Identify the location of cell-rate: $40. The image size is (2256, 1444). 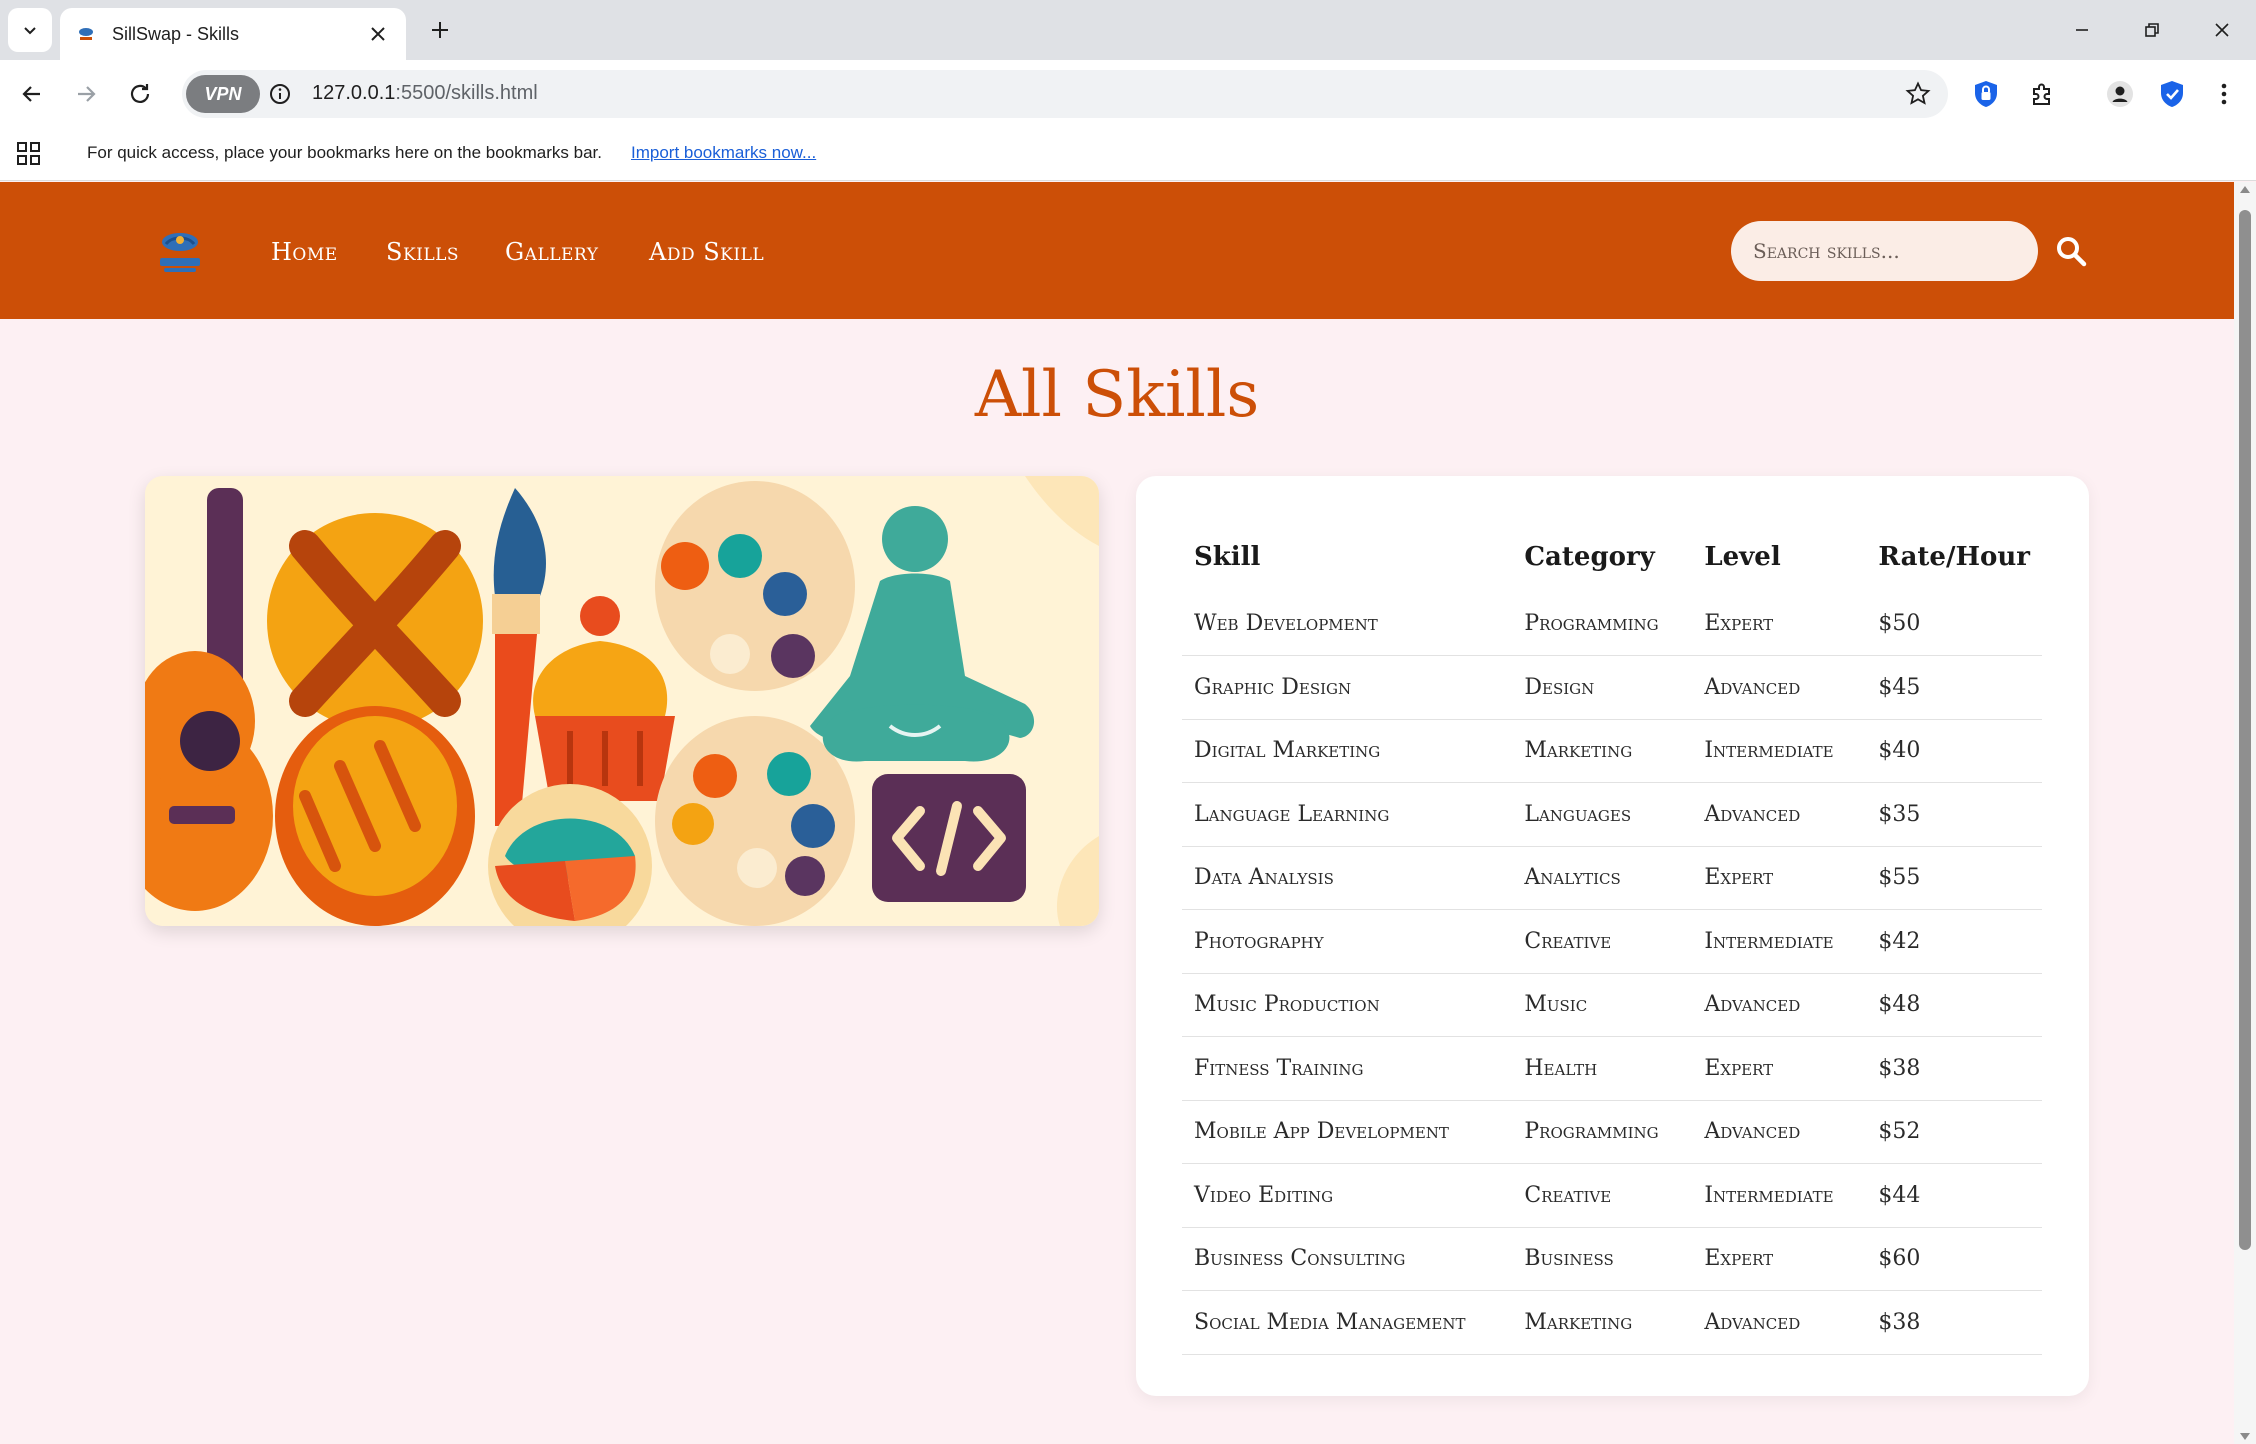
(1954, 751).